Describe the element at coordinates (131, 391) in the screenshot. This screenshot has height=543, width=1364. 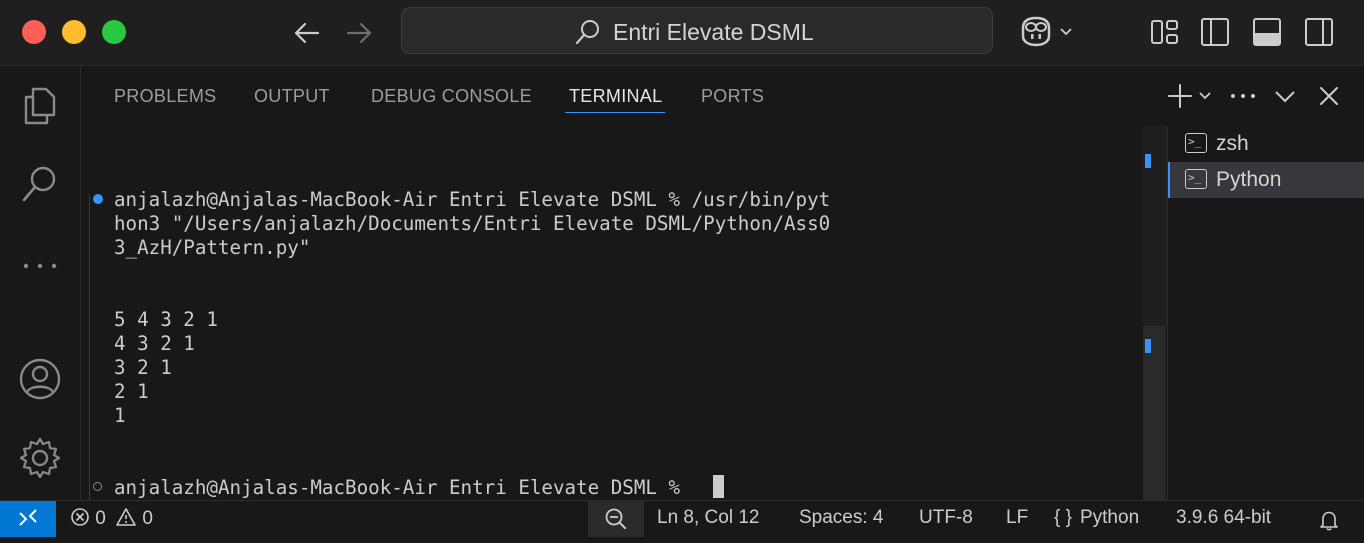
I see `terminal-line: 2 1` at that location.